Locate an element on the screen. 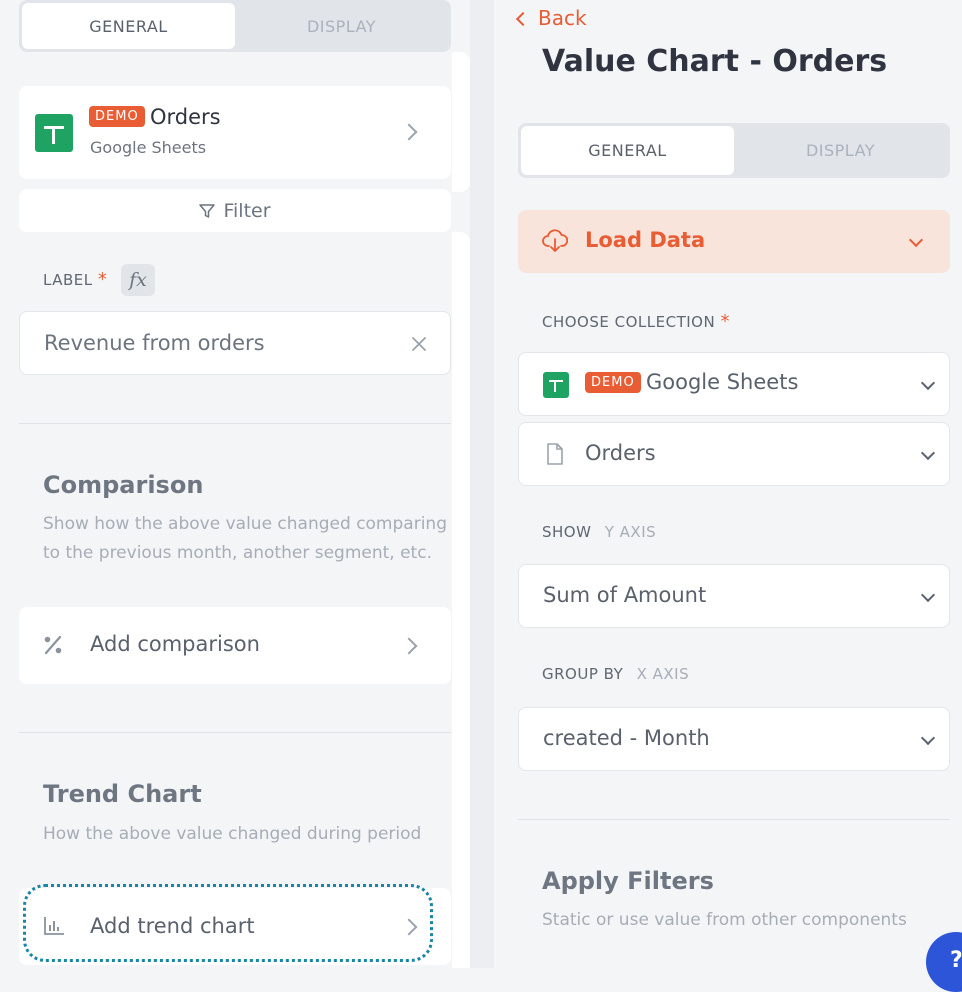  filter-button: Filter is located at coordinates (235, 210).